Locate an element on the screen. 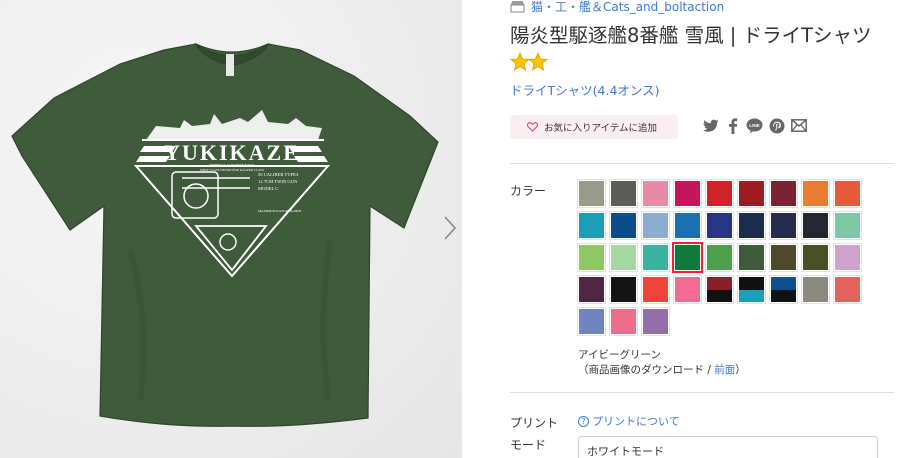 Image resolution: width=900 pixels, height=458 pixels. sparkle-stars-icon is located at coordinates (529, 61).